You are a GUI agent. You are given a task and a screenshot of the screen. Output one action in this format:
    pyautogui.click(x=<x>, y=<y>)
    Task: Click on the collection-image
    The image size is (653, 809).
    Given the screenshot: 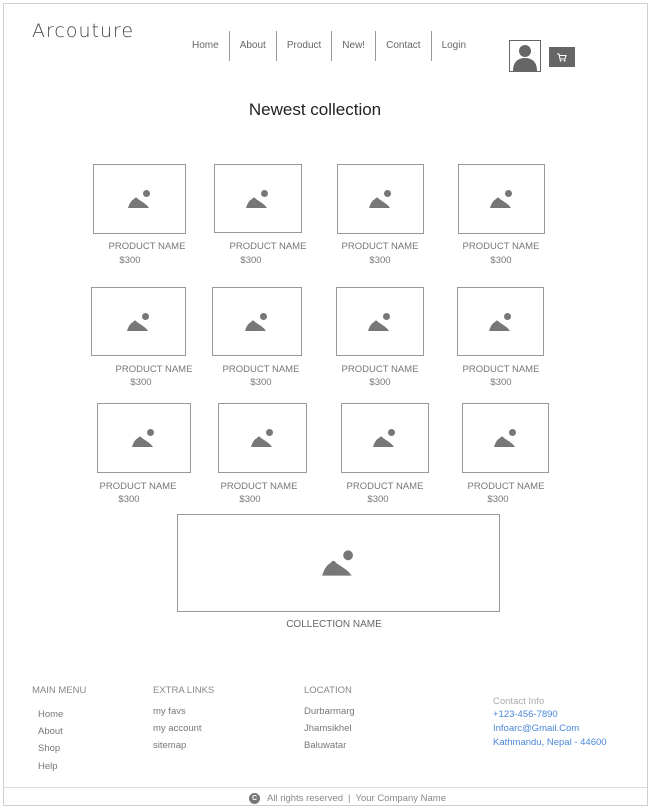 What is the action you would take?
    pyautogui.click(x=338, y=563)
    